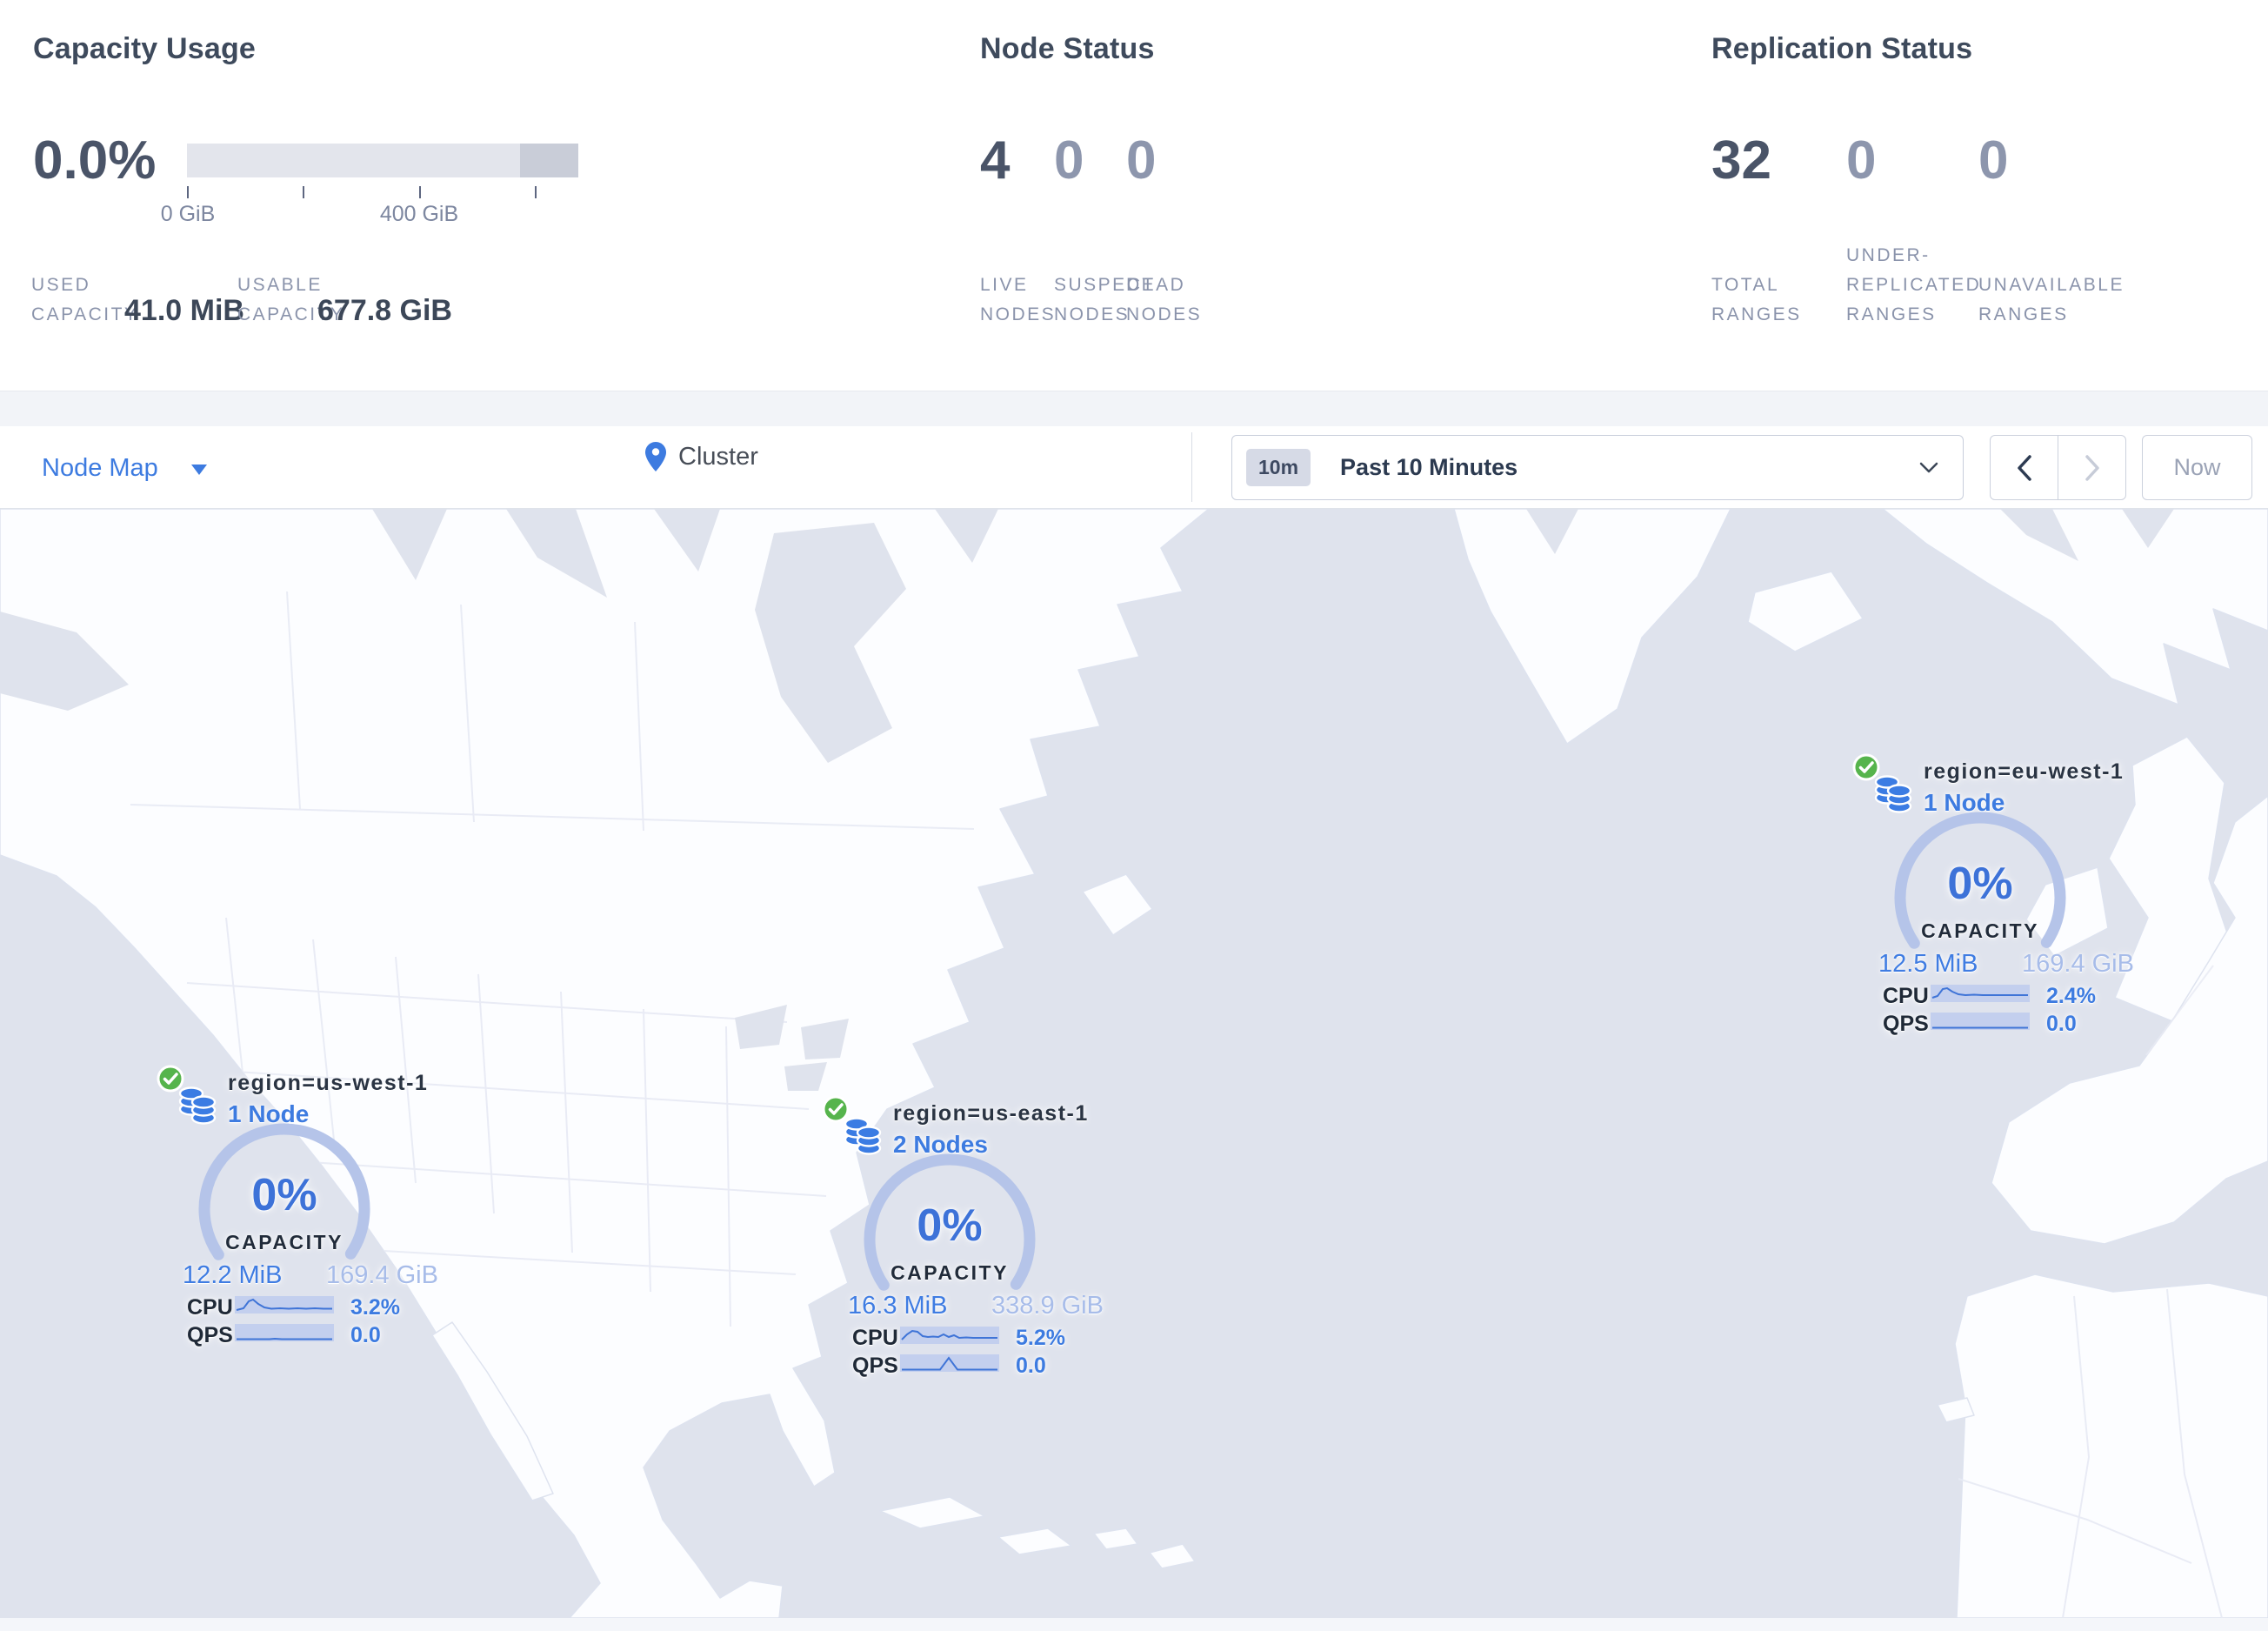 The width and height of the screenshot is (2268, 1631). I want to click on live-nodes-value: 4, so click(995, 160).